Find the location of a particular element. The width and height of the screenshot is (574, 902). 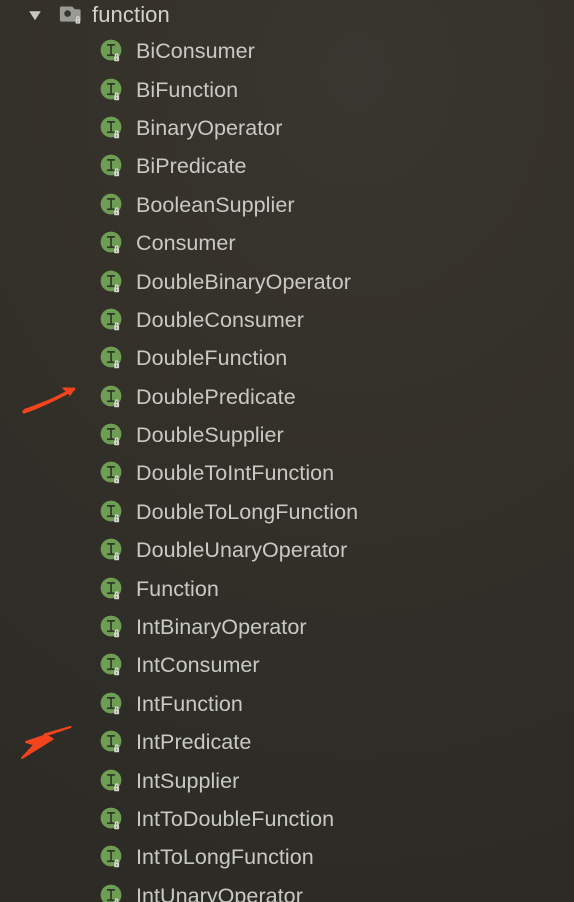

tree-node-label: IntBinaryOperator is located at coordinates (221, 627).